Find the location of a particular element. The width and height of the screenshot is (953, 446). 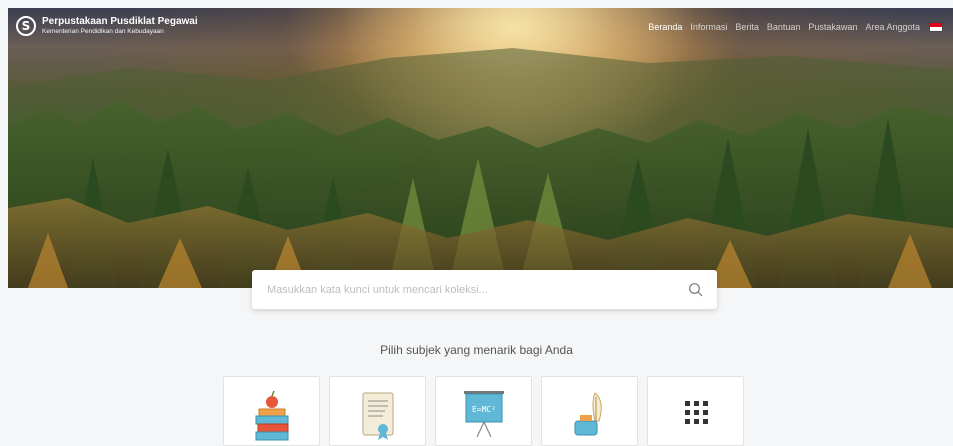

nav-berita: Berita is located at coordinates (747, 27).